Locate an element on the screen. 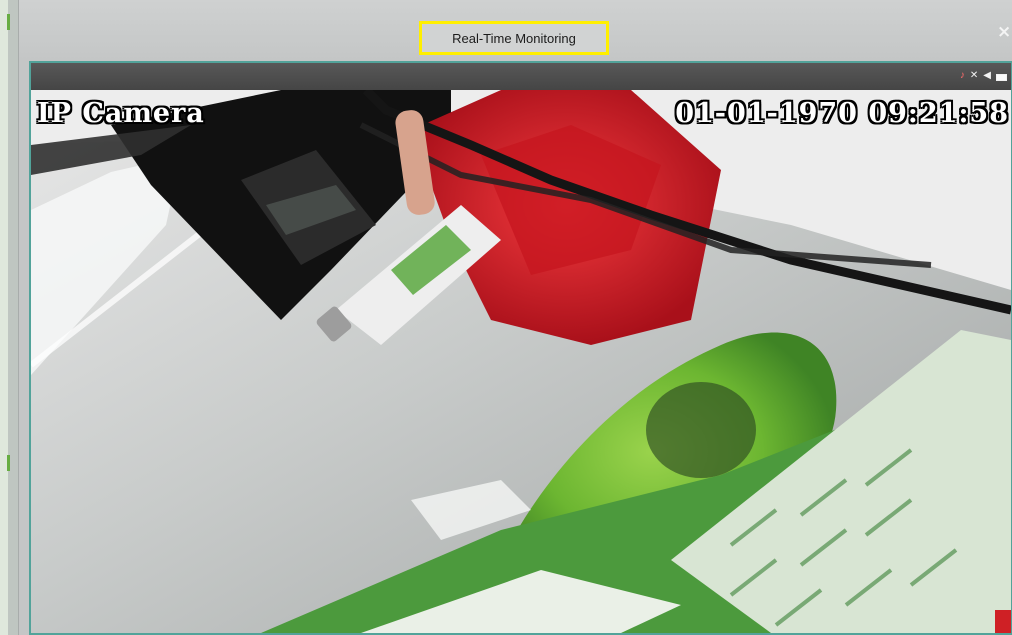 Image resolution: width=1012 pixels, height=635 pixels. video-toolbar: ♪ ✕ ◀ is located at coordinates (521, 77).